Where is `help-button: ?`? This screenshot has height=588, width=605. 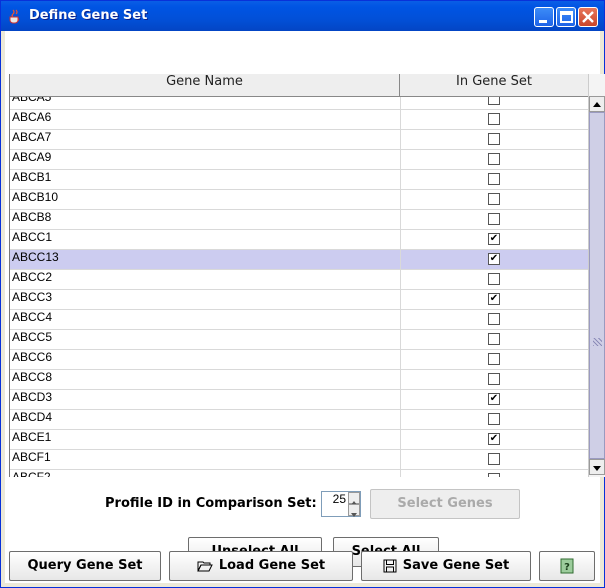
help-button: ? is located at coordinates (567, 566).